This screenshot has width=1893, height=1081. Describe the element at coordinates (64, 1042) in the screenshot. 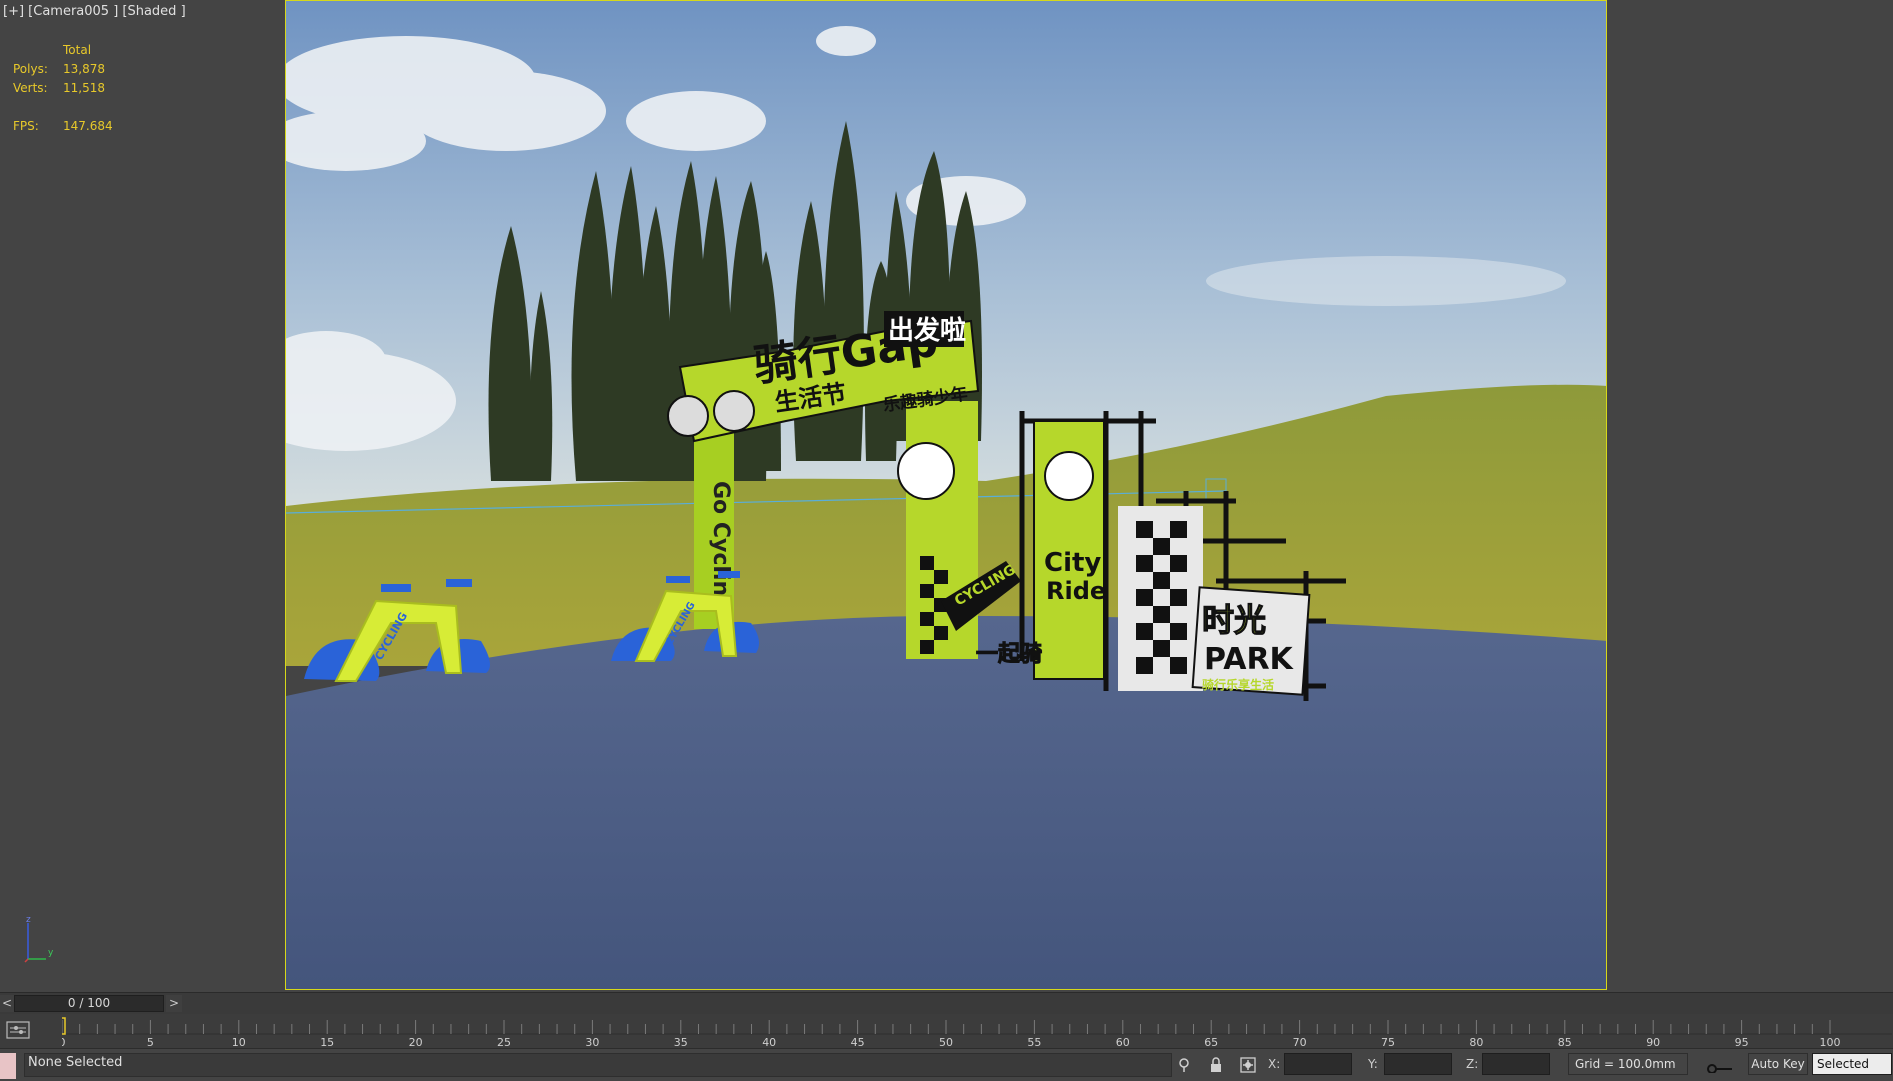

I see `ruler-tick-label: 0` at that location.